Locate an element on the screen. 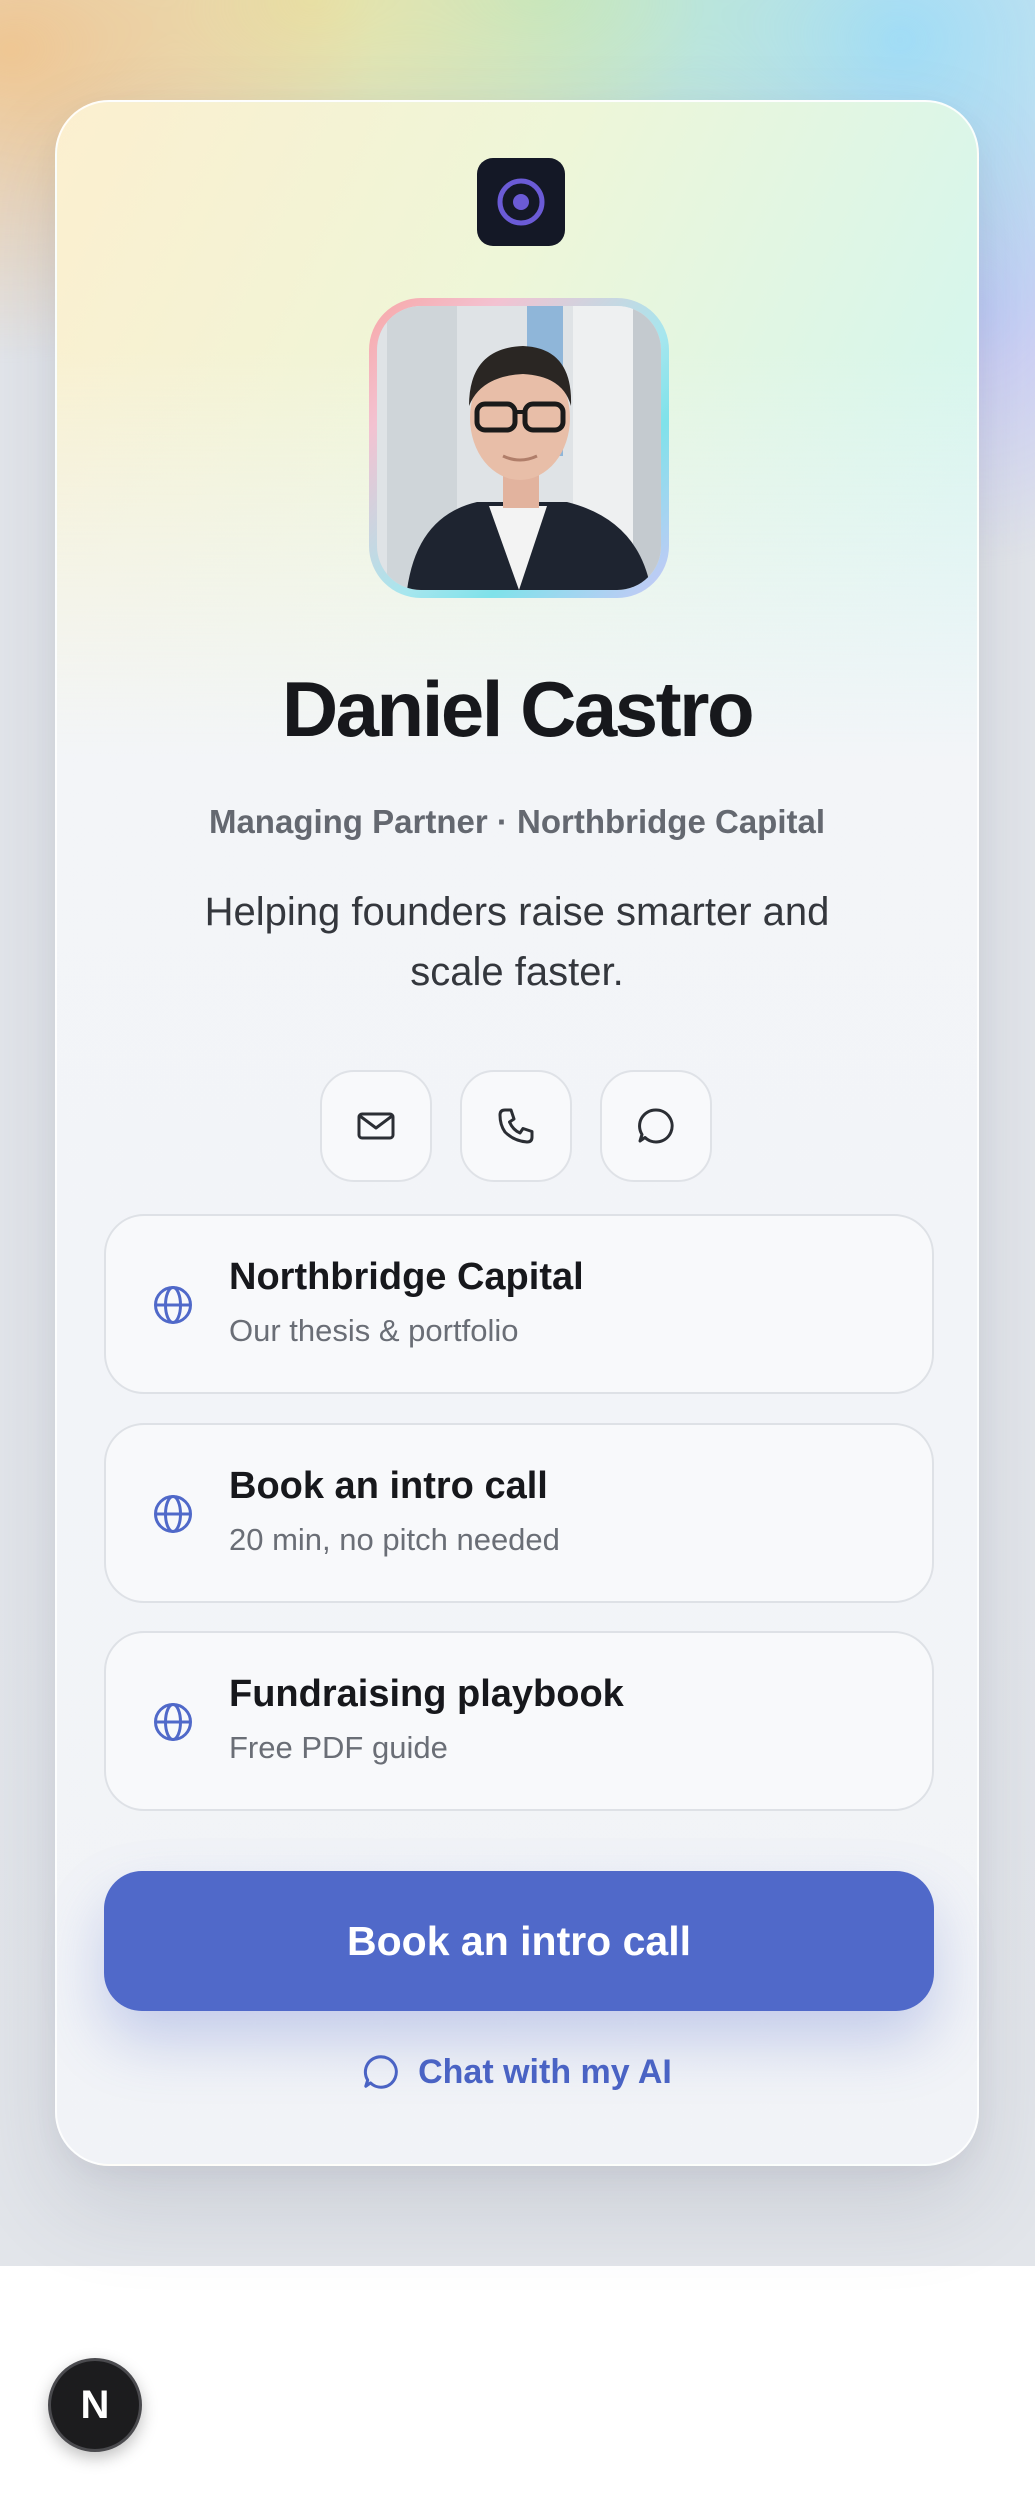 The image size is (1035, 2500). profile-subtitle: Managing Partner · Northbridge Capital is located at coordinates (517, 821).